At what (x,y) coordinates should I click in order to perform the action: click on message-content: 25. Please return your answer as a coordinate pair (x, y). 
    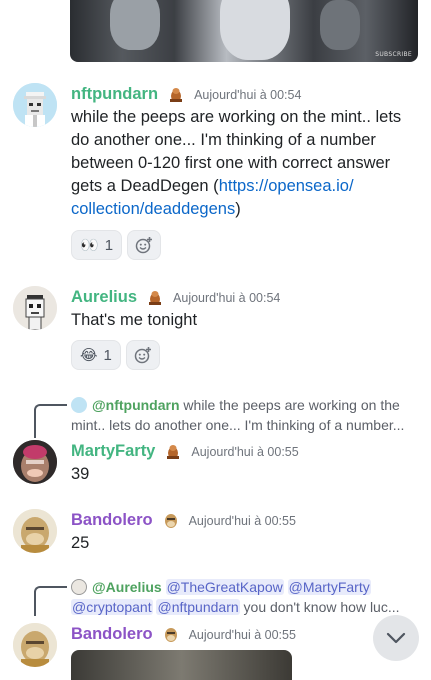
    Looking at the image, I should click on (243, 543).